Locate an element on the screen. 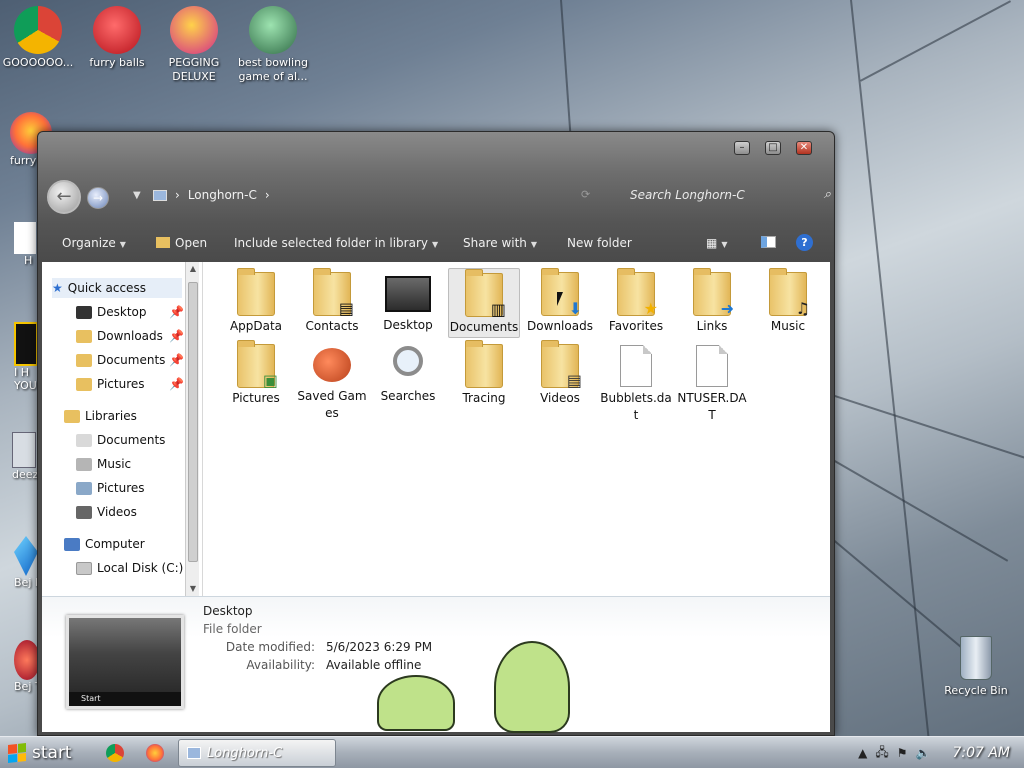 The width and height of the screenshot is (1024, 768). share-with-button: Share with ▼ is located at coordinates (500, 243).